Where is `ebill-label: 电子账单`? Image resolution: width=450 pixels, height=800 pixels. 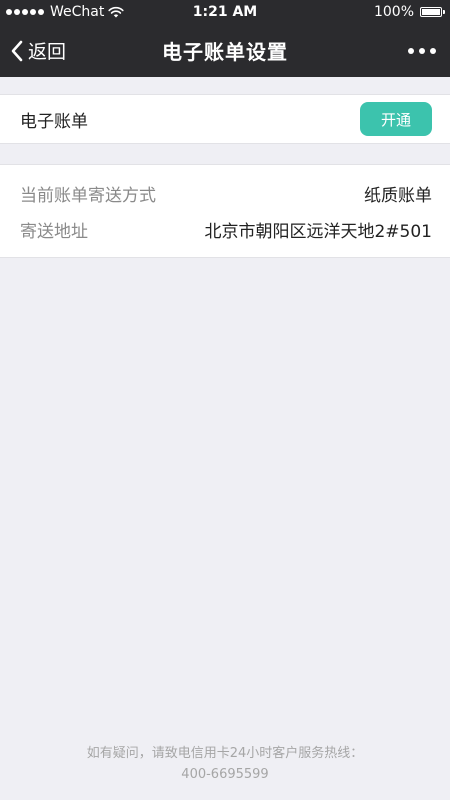
ebill-label: 电子账单 is located at coordinates (54, 121).